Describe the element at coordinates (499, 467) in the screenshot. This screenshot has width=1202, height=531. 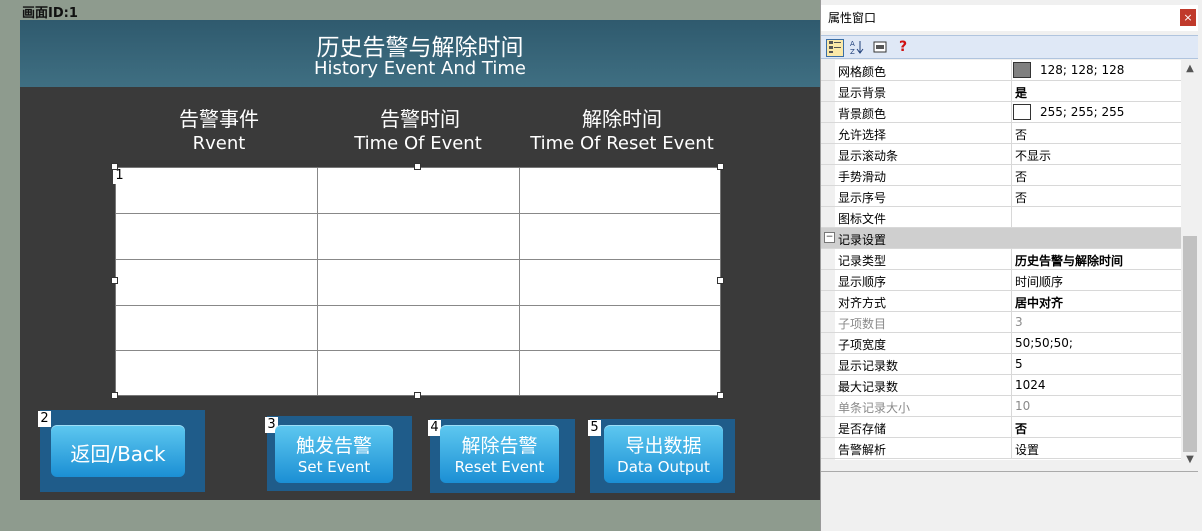
I see `reset-event-label-en: Reset Event` at that location.